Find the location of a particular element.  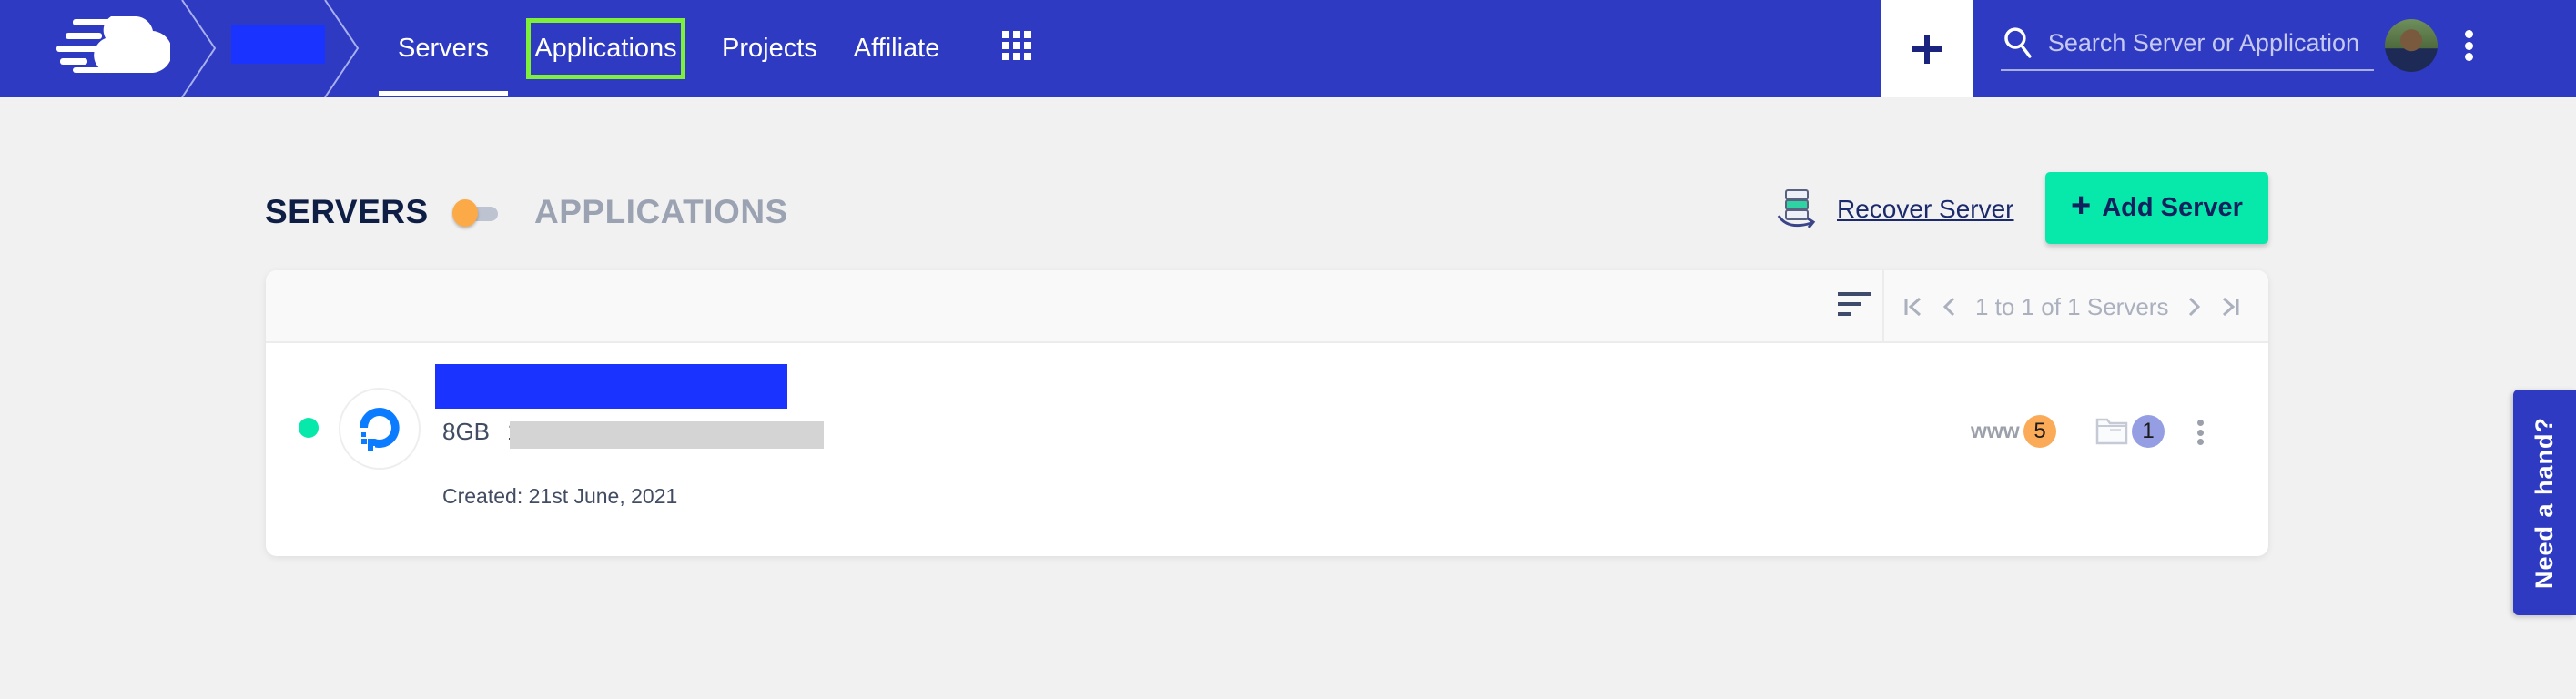

applications-count-badge: 1 is located at coordinates (2148, 431).